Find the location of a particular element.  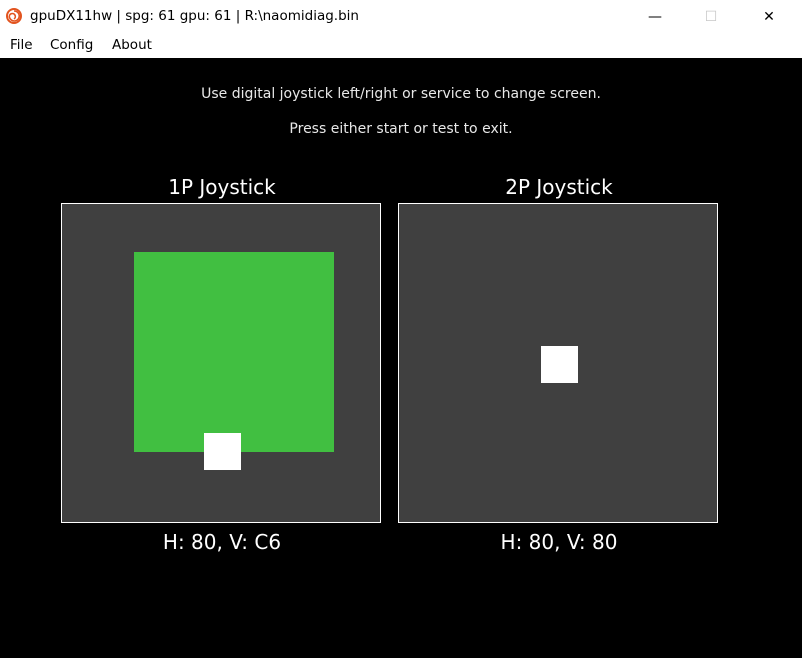

p1-active-indicator is located at coordinates (234, 352).